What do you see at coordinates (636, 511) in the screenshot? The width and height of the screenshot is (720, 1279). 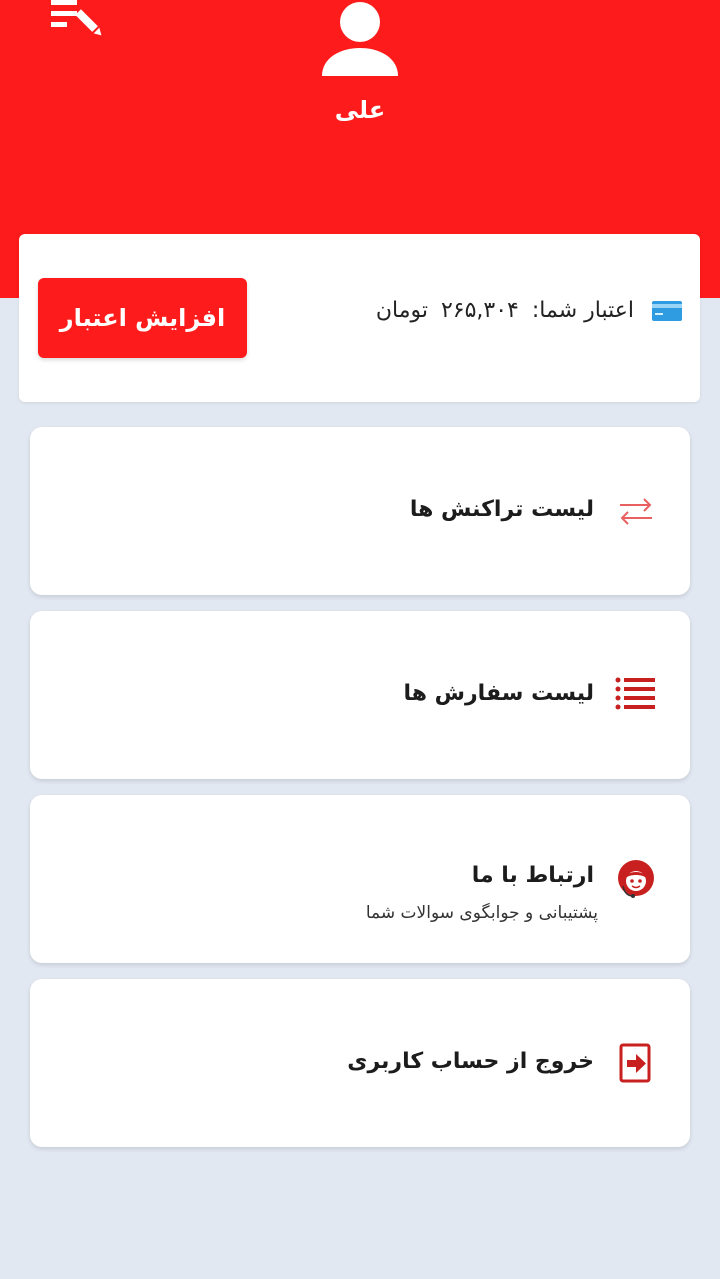 I see `transfer-arrows-icon` at bounding box center [636, 511].